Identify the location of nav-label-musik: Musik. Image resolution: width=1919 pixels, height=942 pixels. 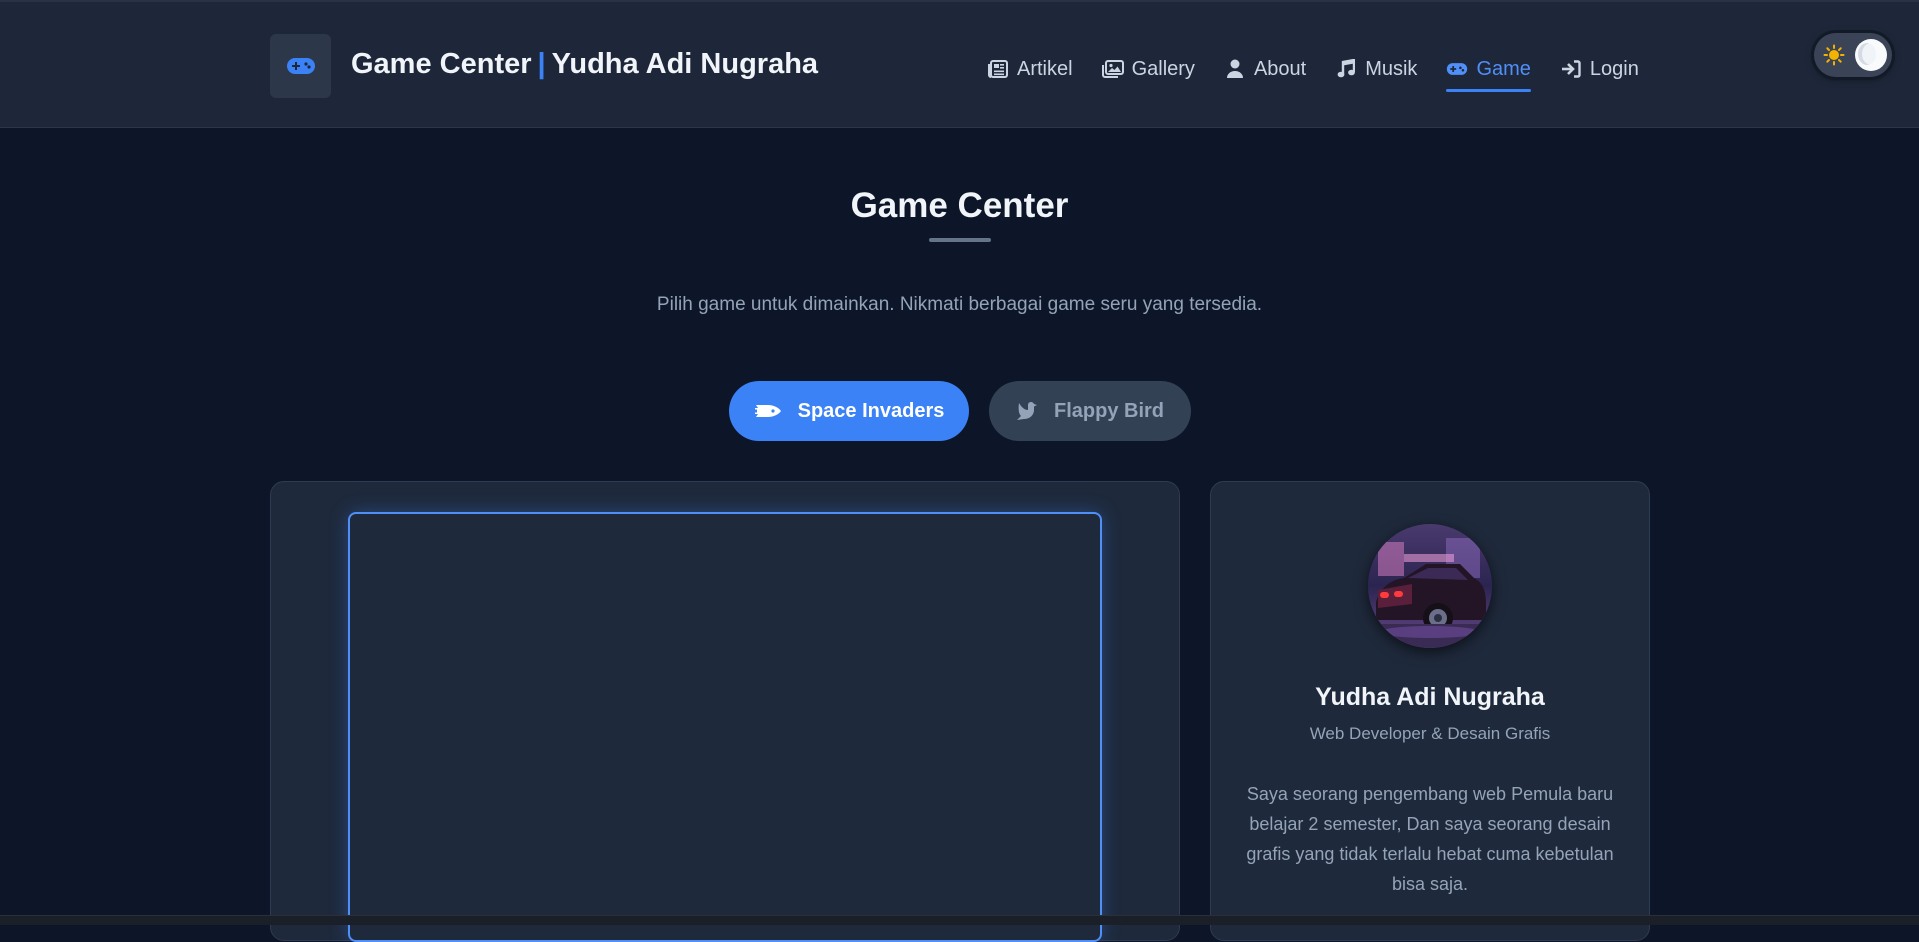
(1391, 68).